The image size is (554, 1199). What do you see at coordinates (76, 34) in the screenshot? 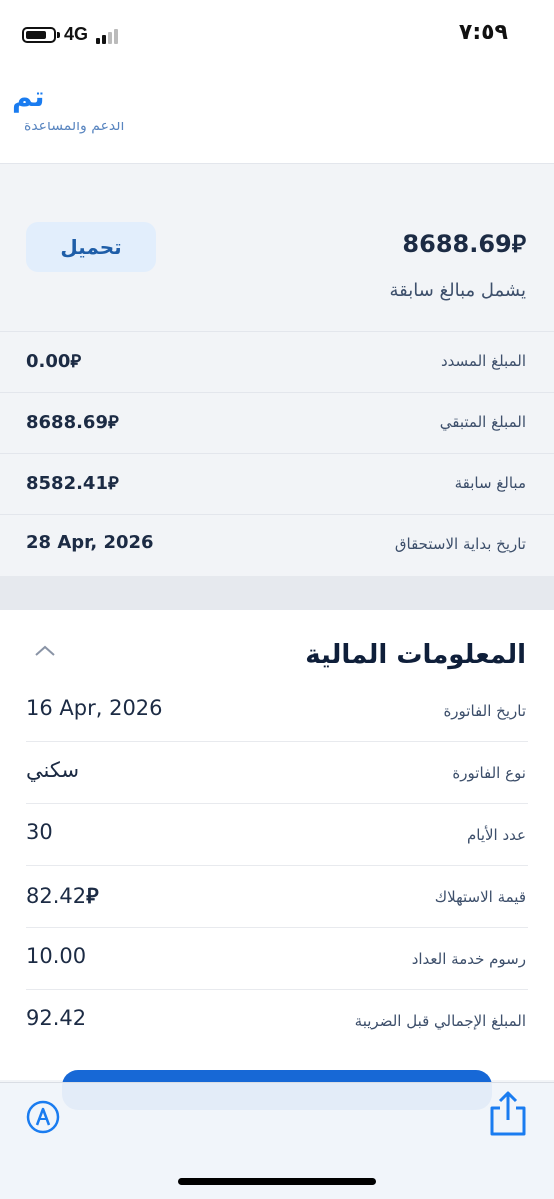
I see `network-label: 4G` at bounding box center [76, 34].